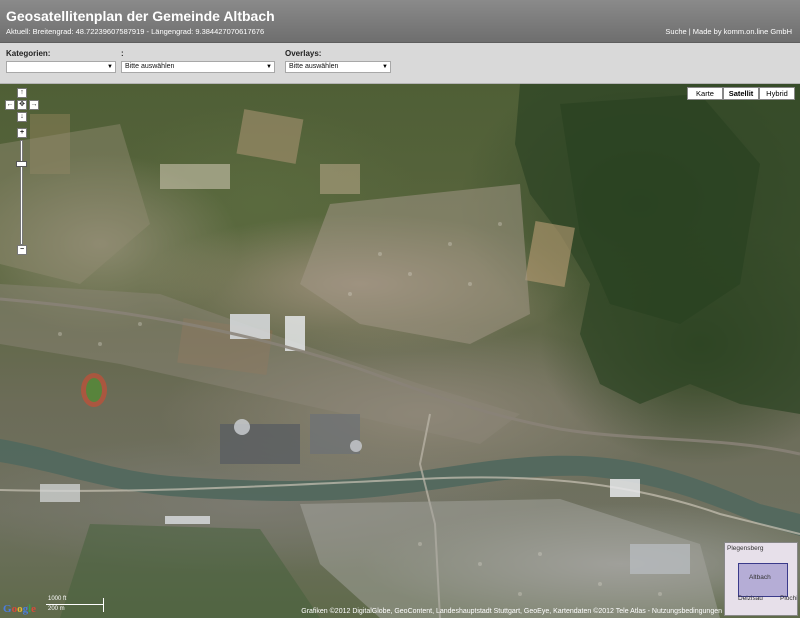 The height and width of the screenshot is (618, 800). What do you see at coordinates (22, 117) in the screenshot?
I see `pan-down-button: ↓` at bounding box center [22, 117].